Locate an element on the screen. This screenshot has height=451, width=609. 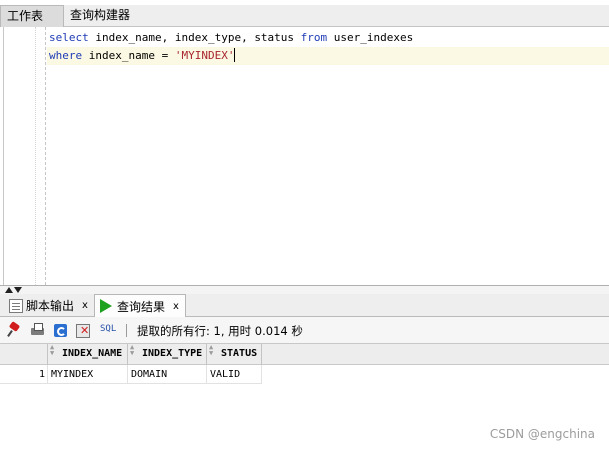
tab-label: 脚本输出 is located at coordinates (50, 306).